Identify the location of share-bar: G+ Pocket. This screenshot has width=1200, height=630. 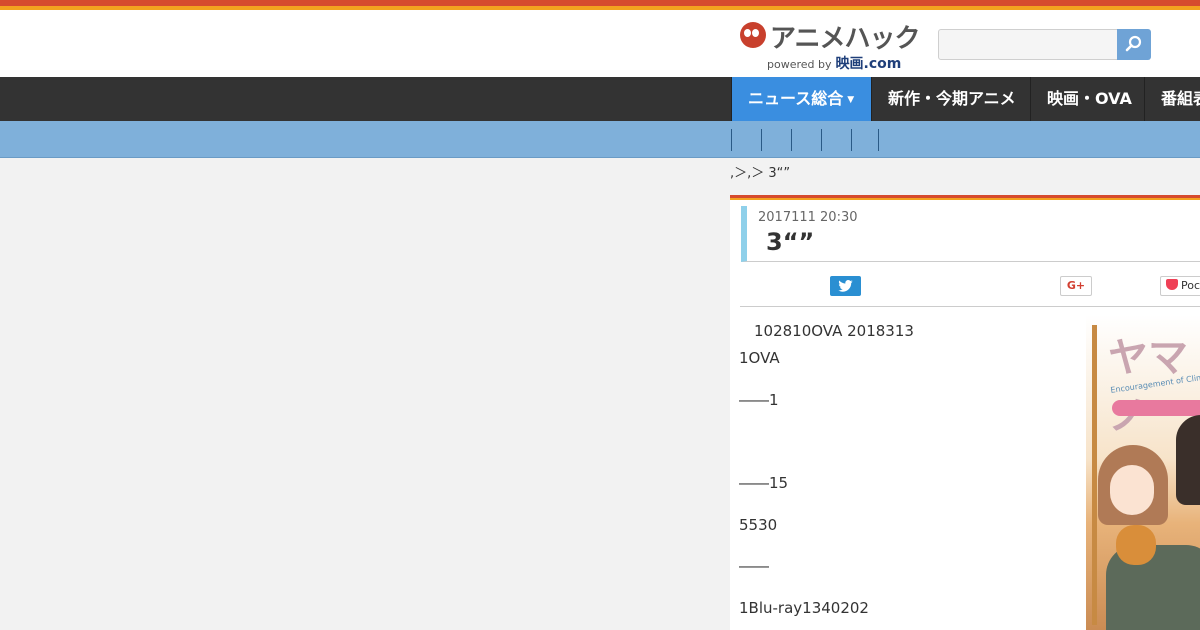
(970, 287).